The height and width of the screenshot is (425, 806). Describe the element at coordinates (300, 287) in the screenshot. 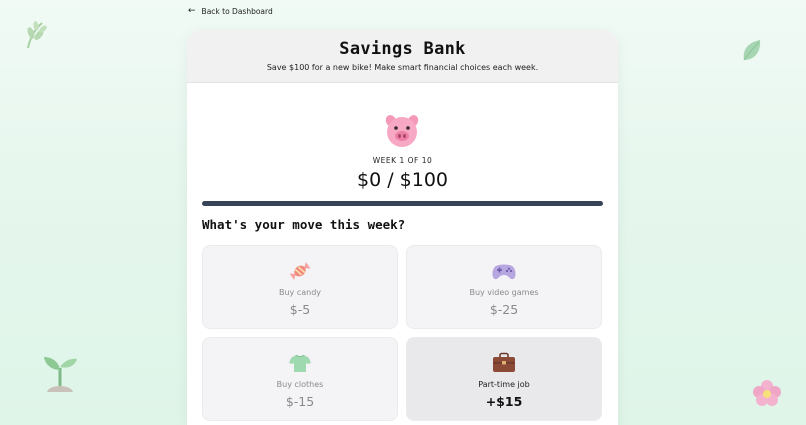

I see `choice-buy-candy: Buy candy $-5` at that location.